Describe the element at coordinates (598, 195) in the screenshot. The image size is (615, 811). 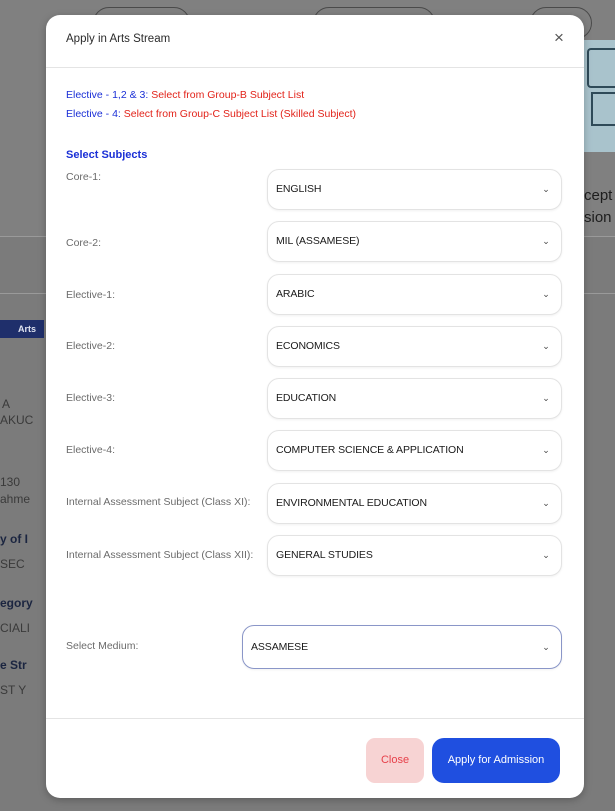
I see `background-text: cept` at that location.